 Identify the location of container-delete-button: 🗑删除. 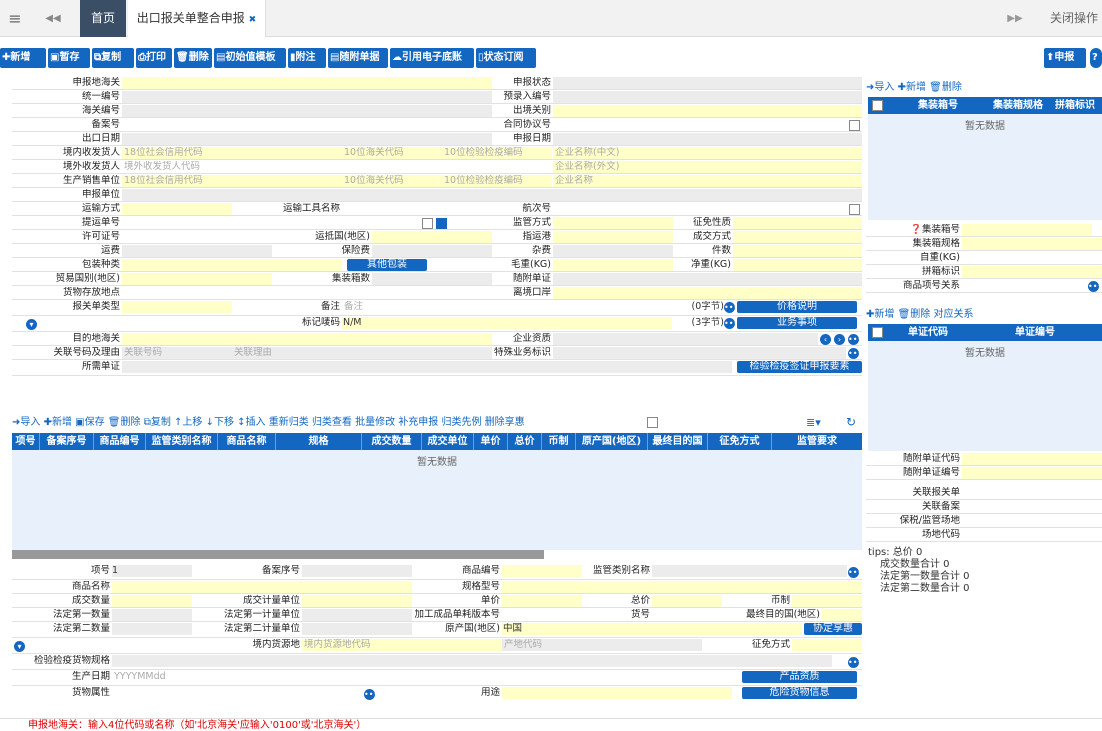
(945, 87).